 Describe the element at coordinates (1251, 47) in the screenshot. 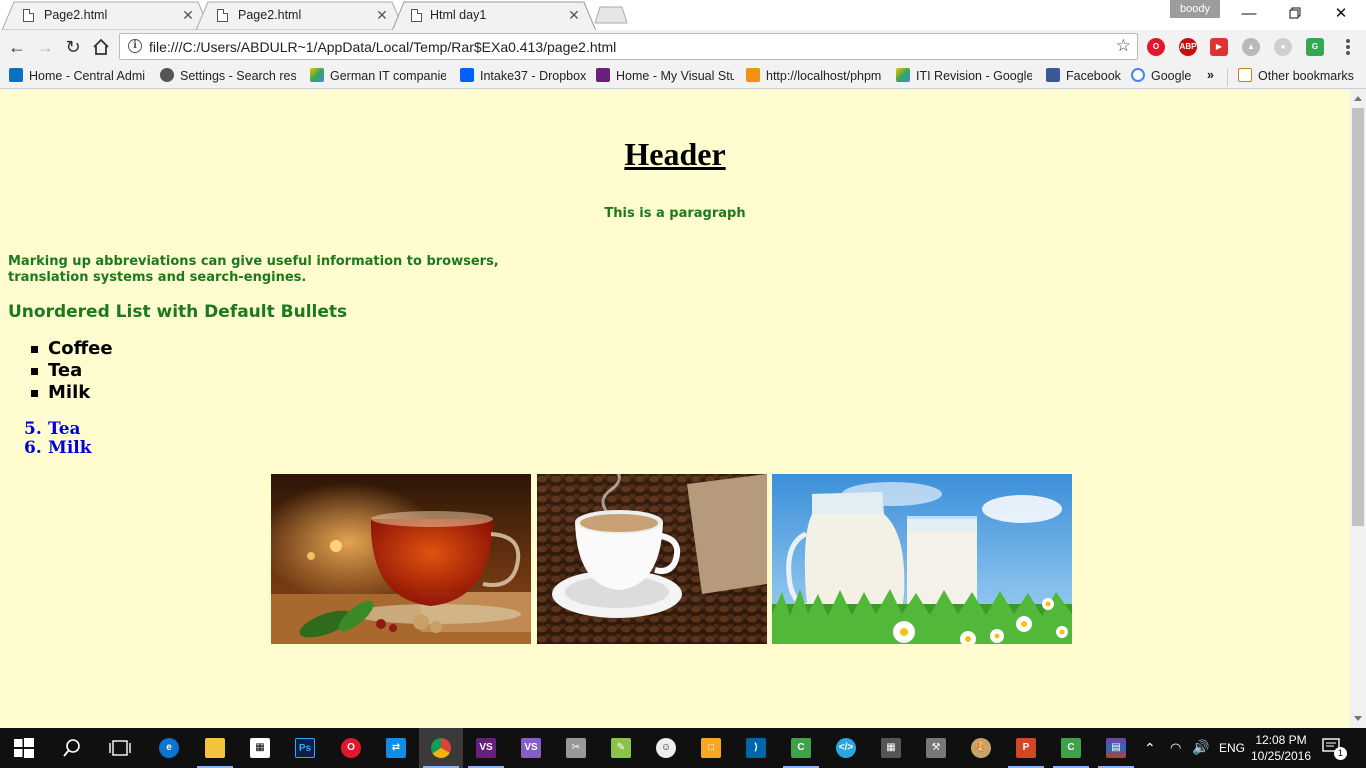

I see `drive-extension-icon: ▲` at that location.